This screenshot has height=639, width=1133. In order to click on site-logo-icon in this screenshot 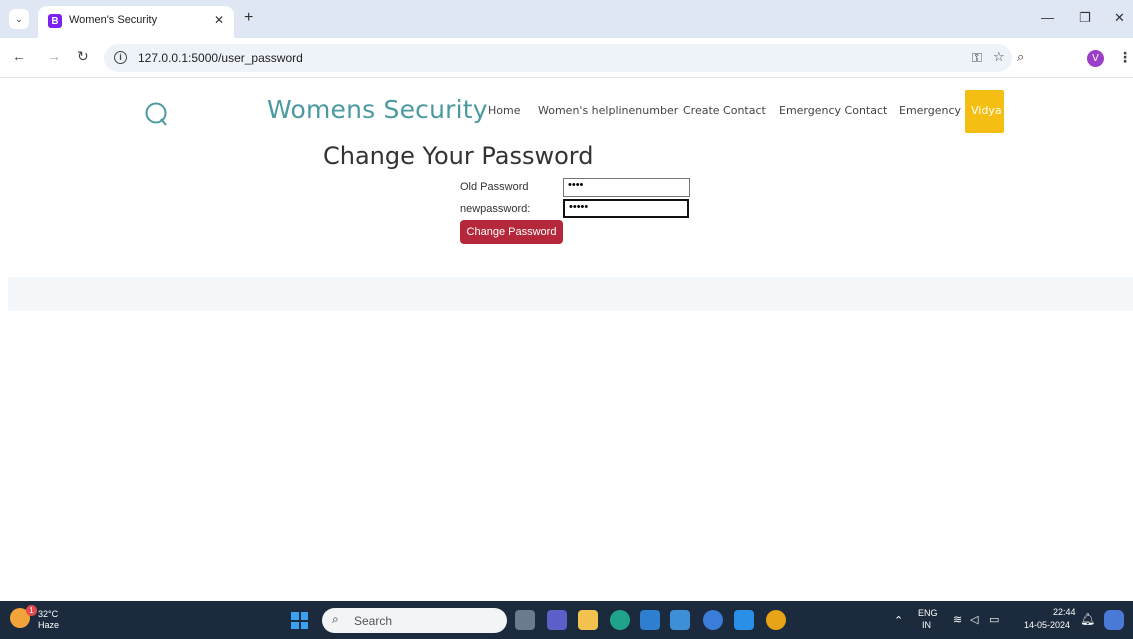, I will do `click(157, 114)`.